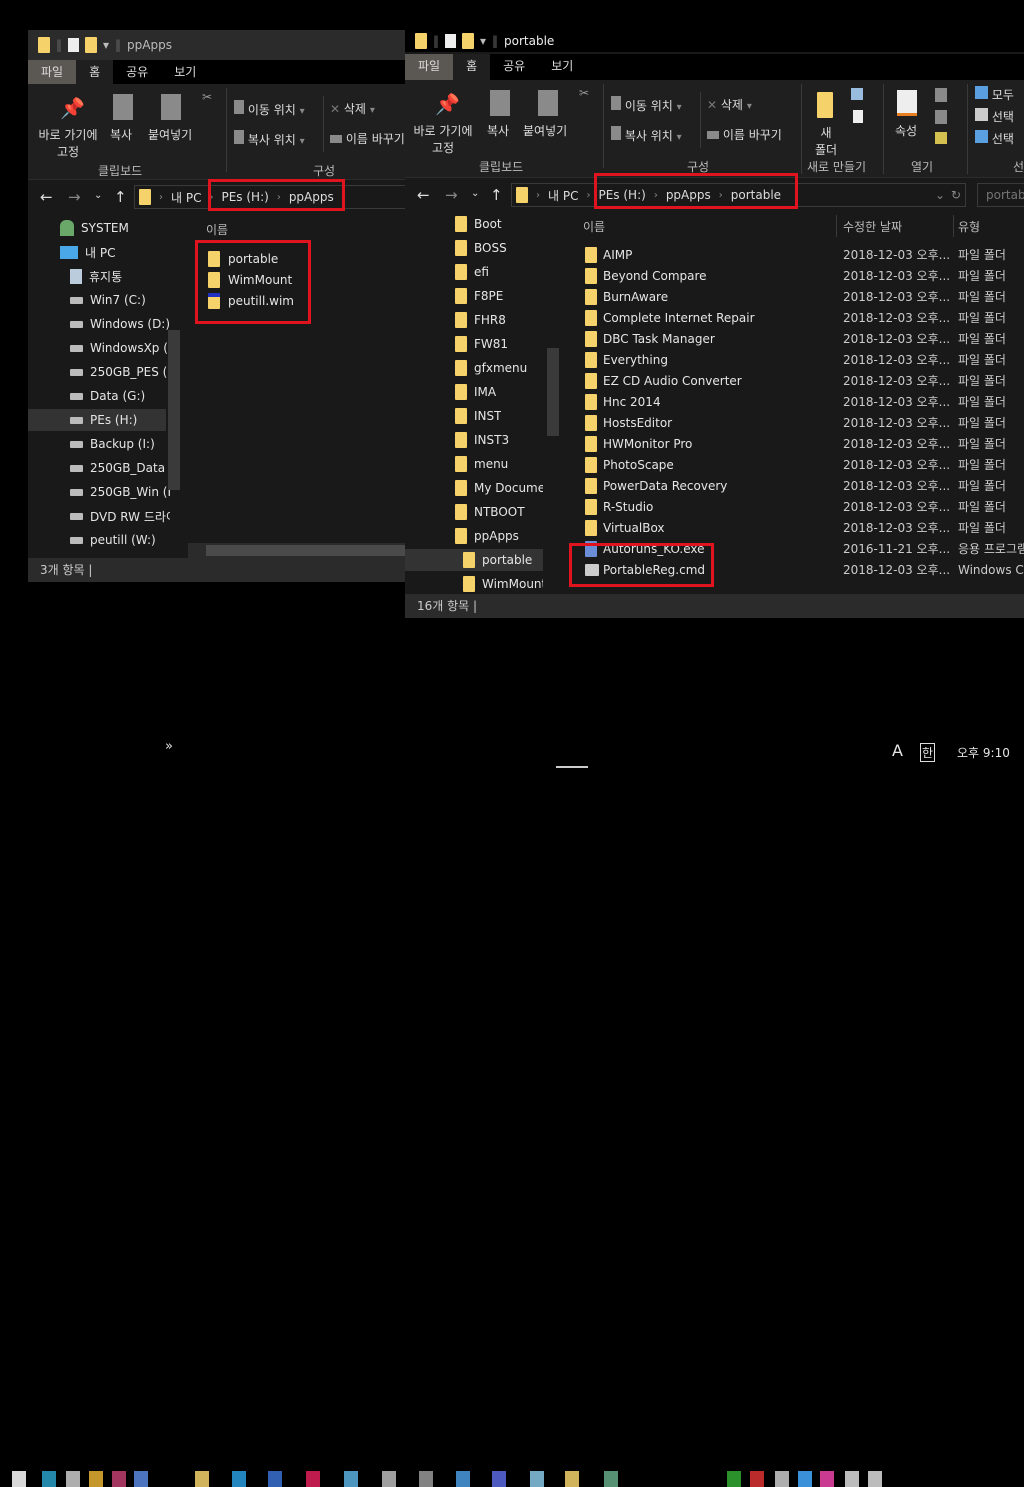 The width and height of the screenshot is (1024, 1487). I want to click on nav-item: 250GB_PES (F:), so click(125, 372).